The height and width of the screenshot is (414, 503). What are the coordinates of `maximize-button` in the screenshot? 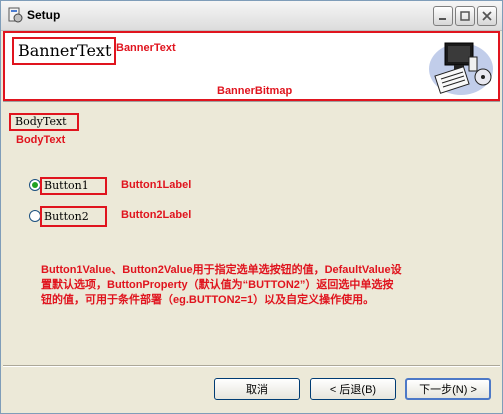 It's located at (465, 16).